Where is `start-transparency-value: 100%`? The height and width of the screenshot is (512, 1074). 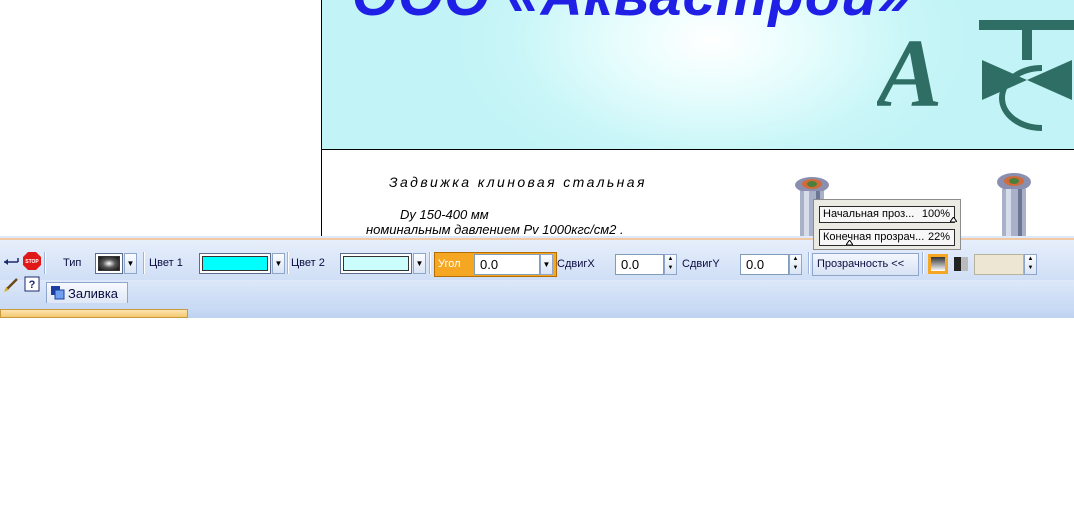 start-transparency-value: 100% is located at coordinates (935, 214).